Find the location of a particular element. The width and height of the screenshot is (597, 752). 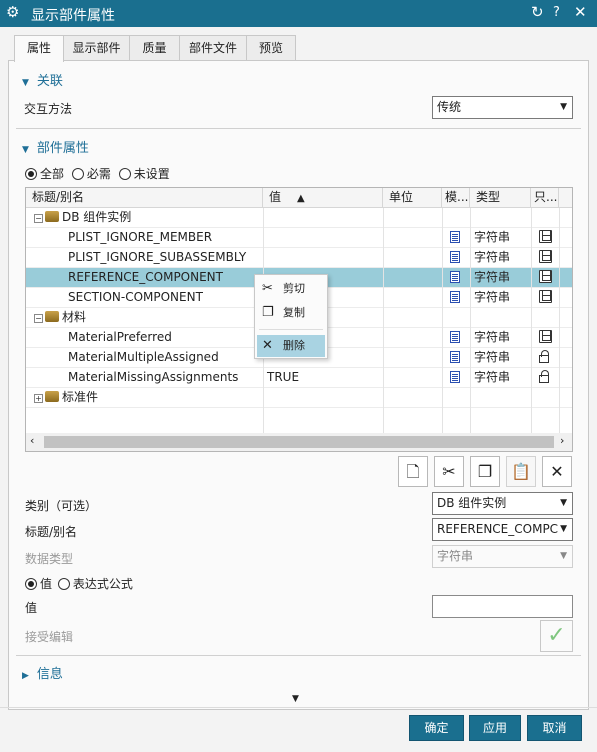

expand-icon: + is located at coordinates (38, 398).